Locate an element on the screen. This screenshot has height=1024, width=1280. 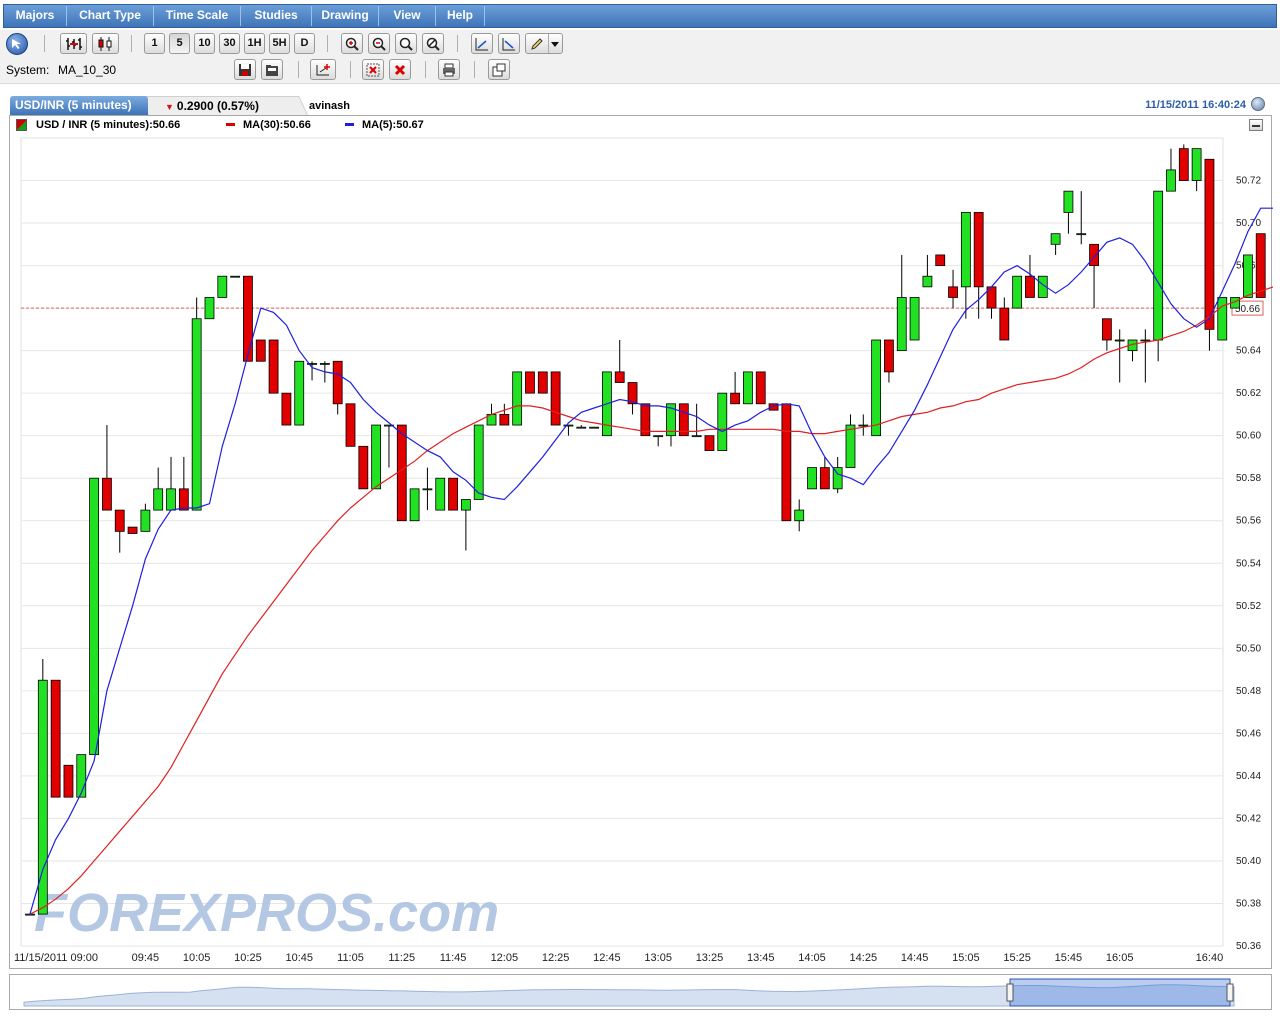
remove-drawing-button is located at coordinates (373, 69).